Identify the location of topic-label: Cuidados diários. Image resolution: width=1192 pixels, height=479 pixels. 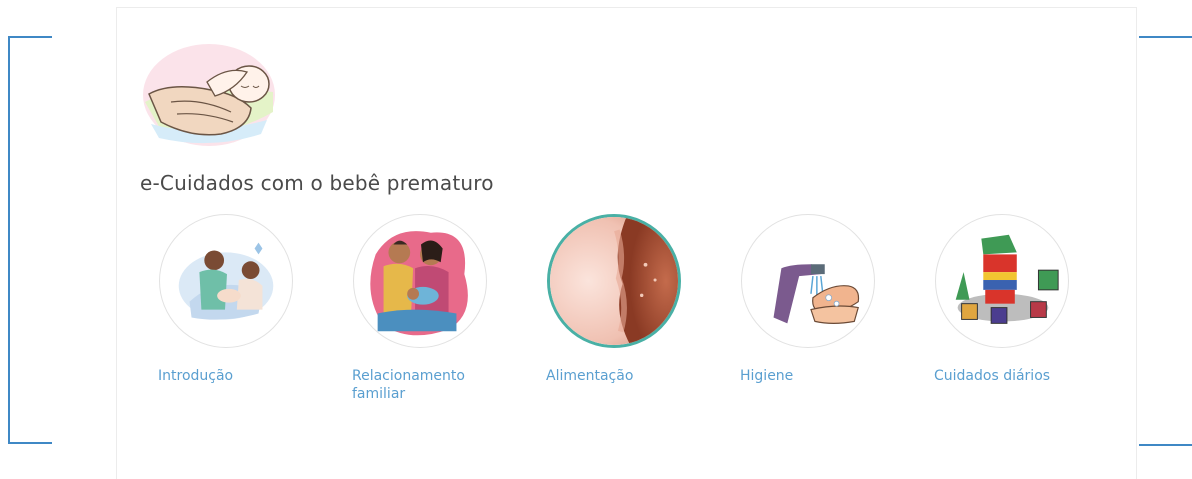
(992, 376).